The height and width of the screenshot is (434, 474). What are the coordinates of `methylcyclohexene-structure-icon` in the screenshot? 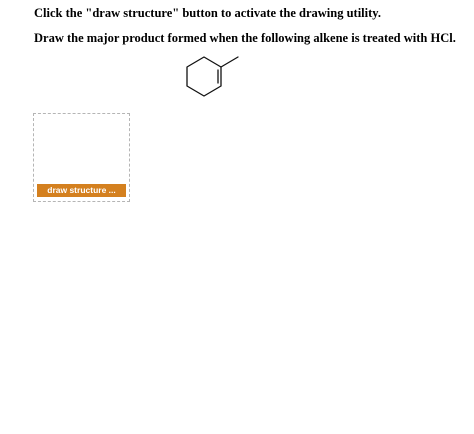 It's located at (212, 76).